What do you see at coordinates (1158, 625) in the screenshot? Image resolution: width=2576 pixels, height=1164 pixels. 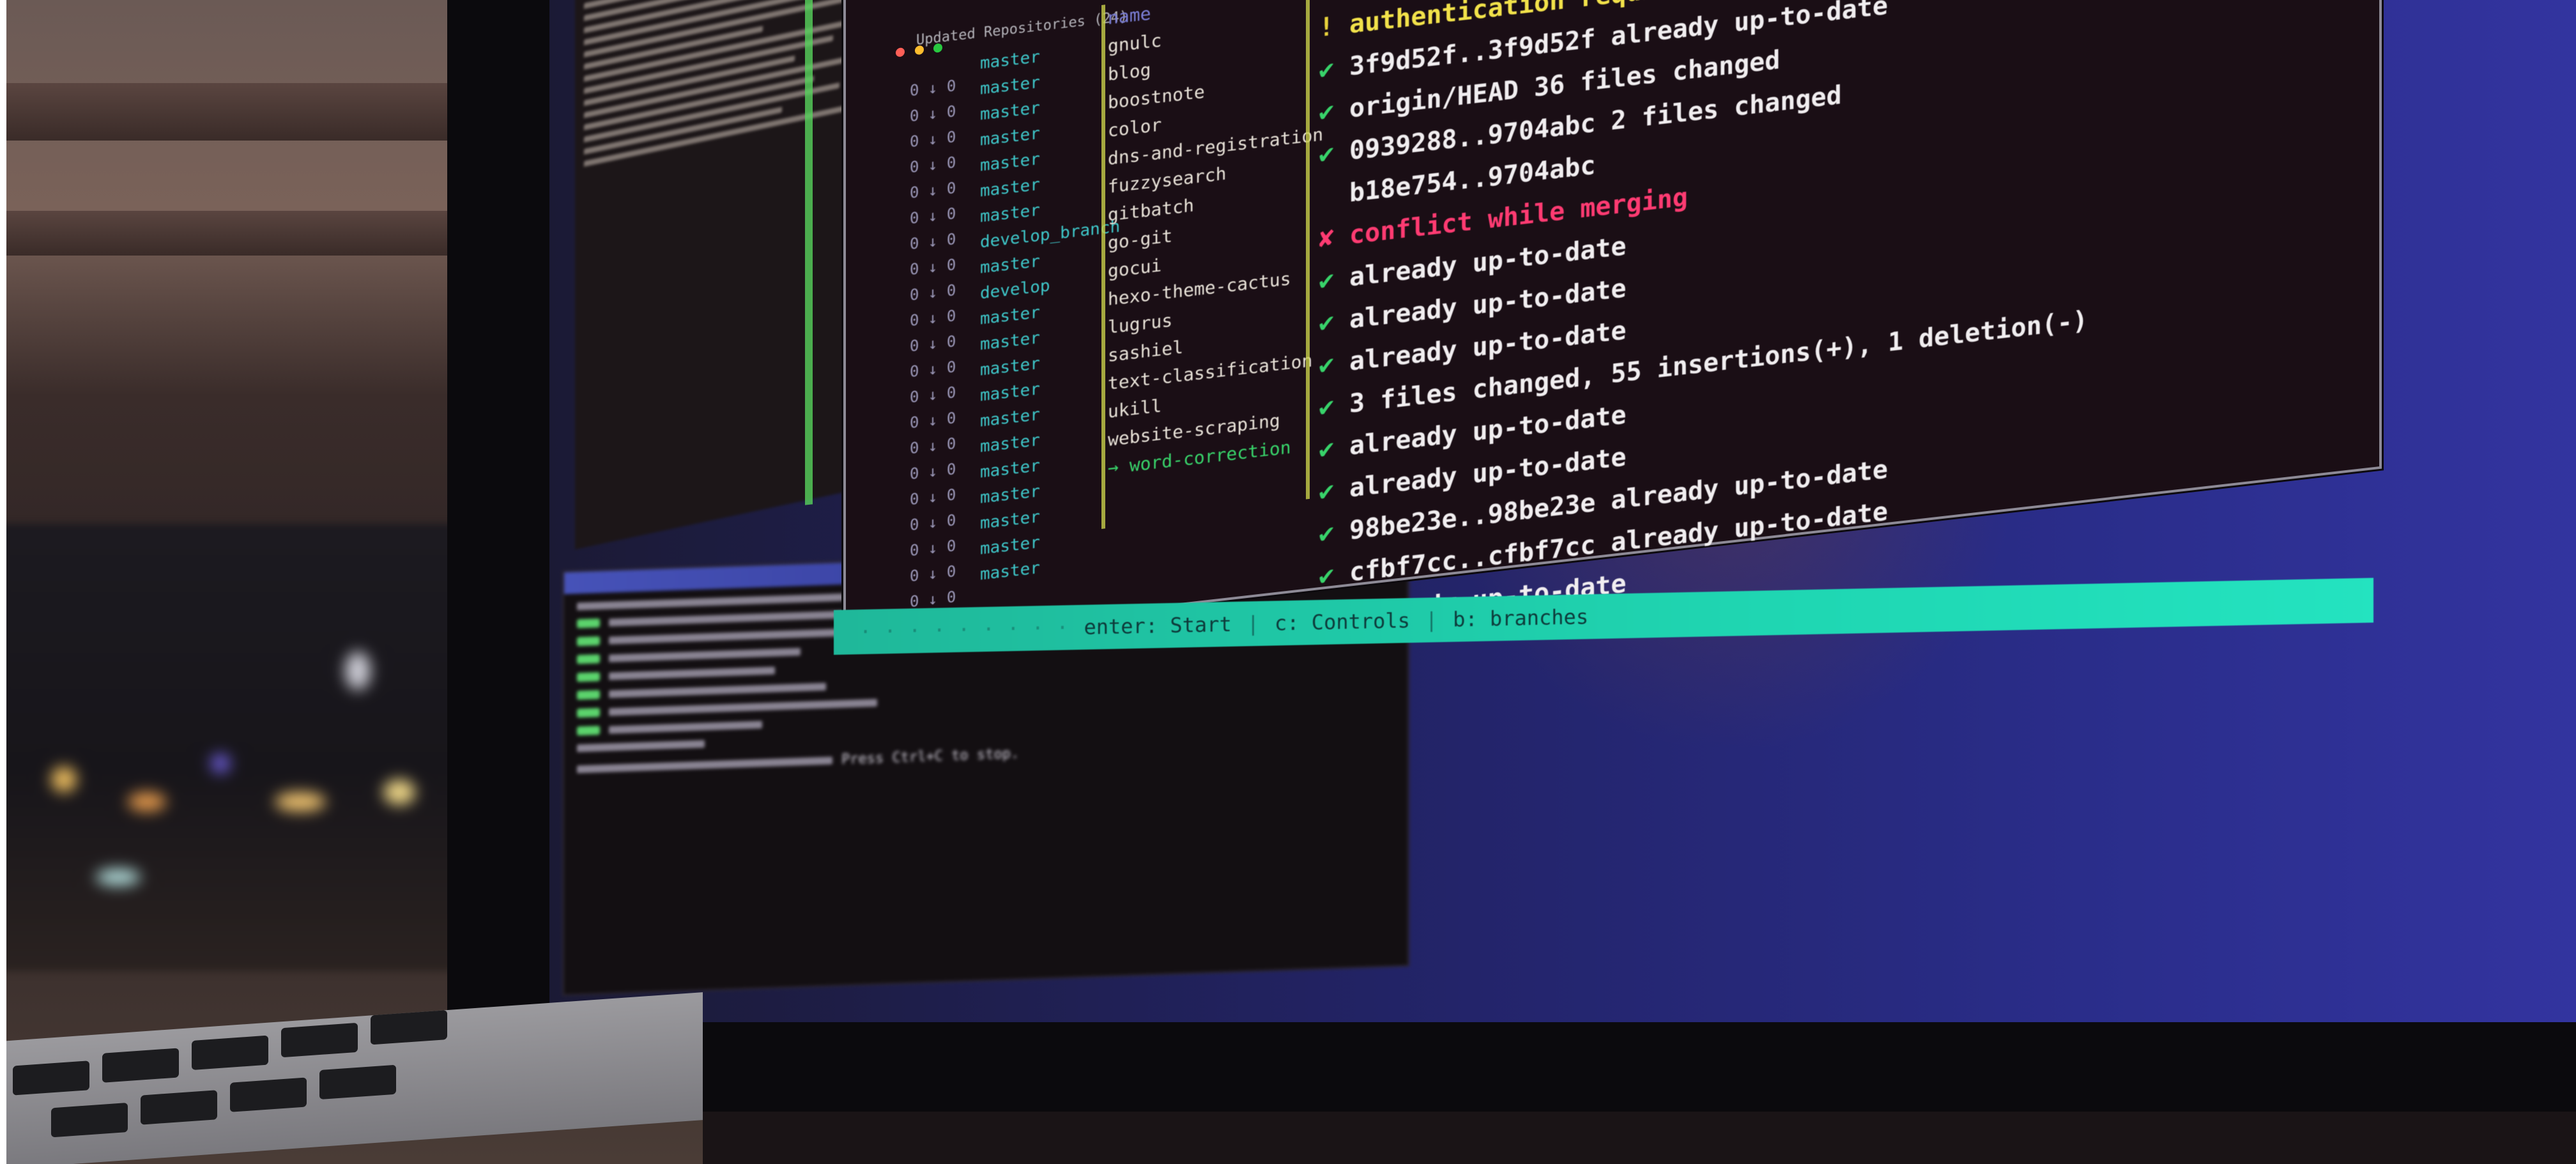 I see `enter-hint: enter: Start` at bounding box center [1158, 625].